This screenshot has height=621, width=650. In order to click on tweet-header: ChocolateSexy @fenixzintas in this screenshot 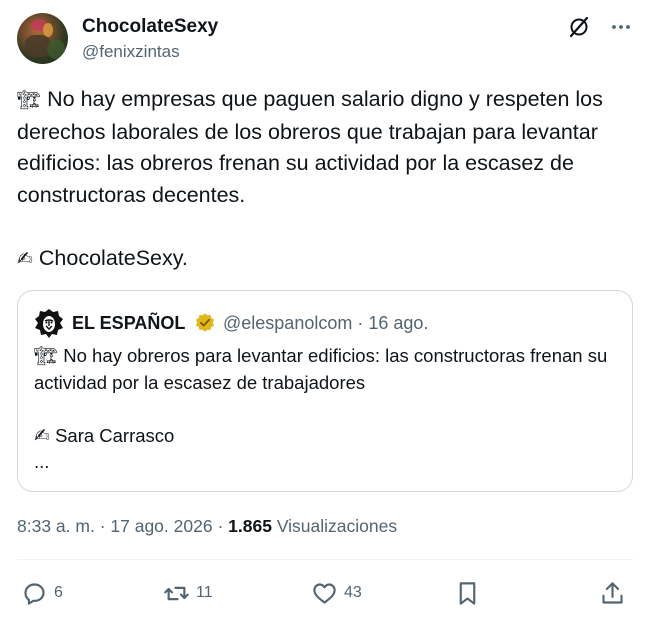, I will do `click(325, 40)`.